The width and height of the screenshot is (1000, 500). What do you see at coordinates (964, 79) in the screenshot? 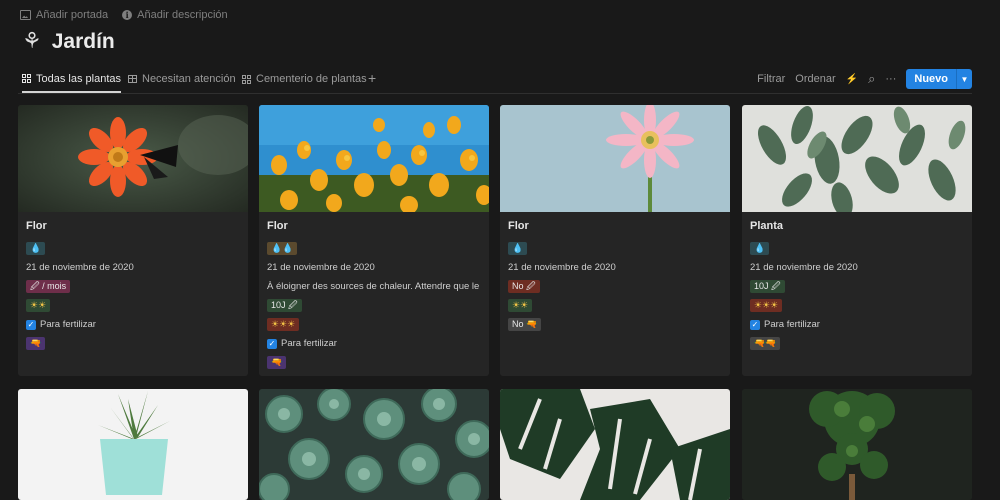
I see `chevron-down-icon: ▼` at bounding box center [964, 79].